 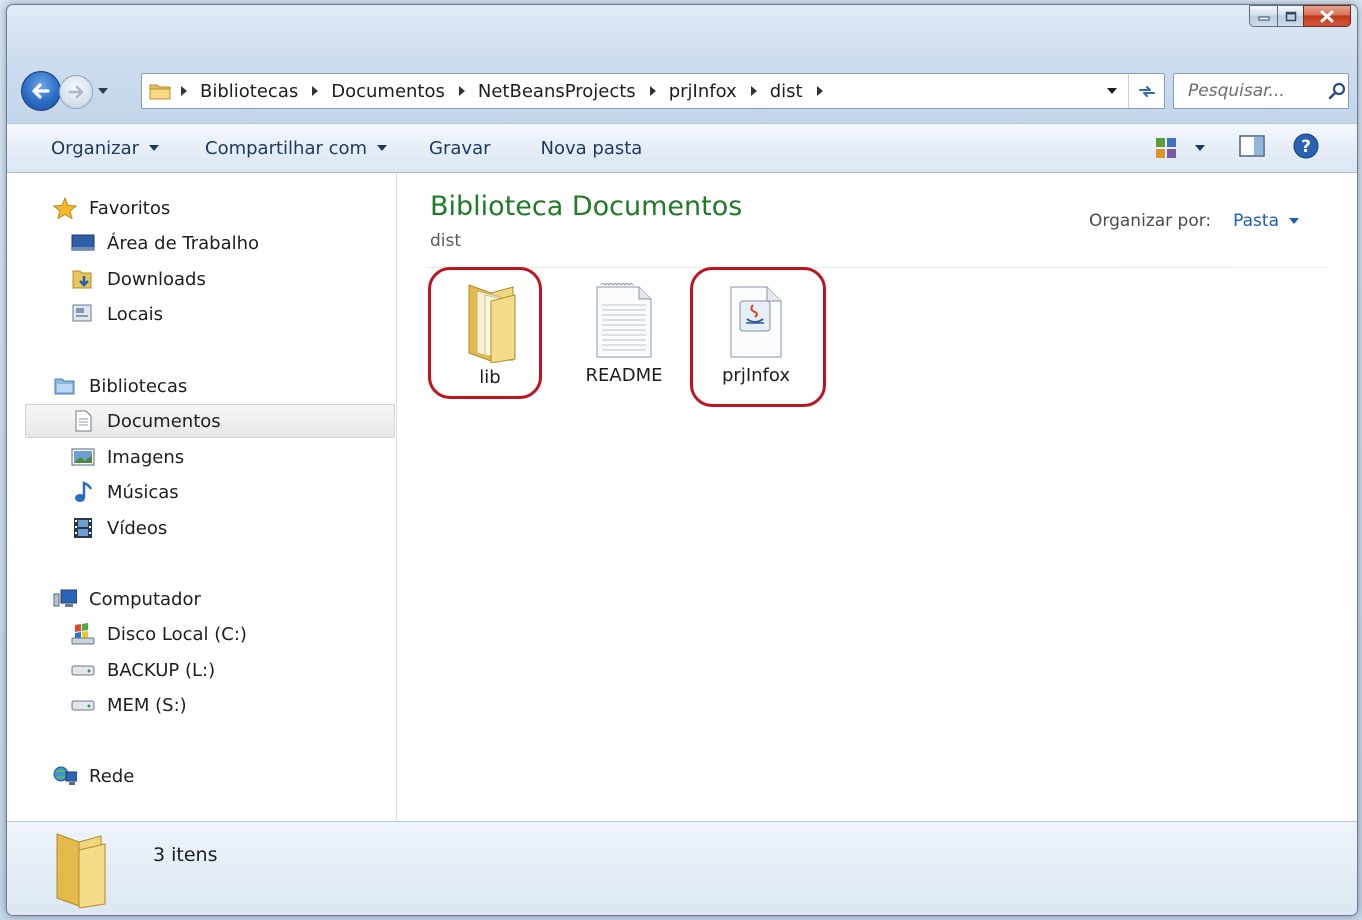 What do you see at coordinates (156, 279) in the screenshot?
I see `nav-label: Downloads` at bounding box center [156, 279].